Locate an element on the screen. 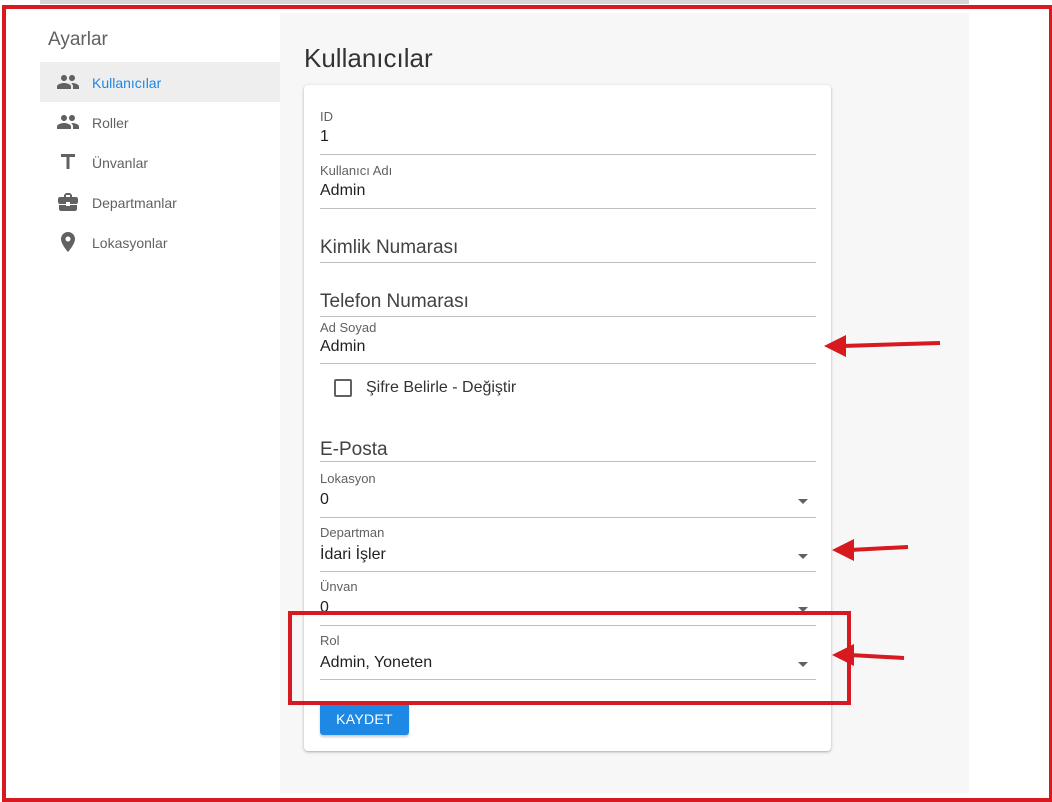 The width and height of the screenshot is (1052, 802). username-value: Admin is located at coordinates (343, 190).